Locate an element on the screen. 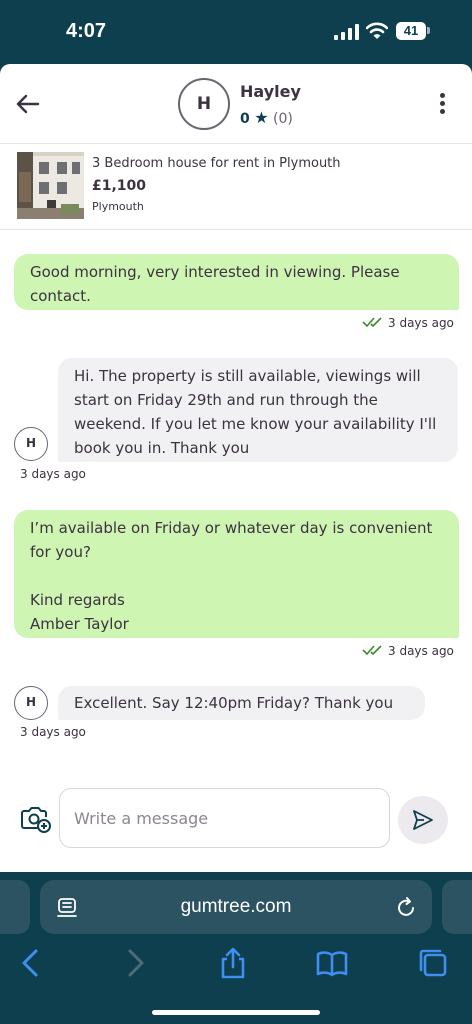 Image resolution: width=472 pixels, height=1024 pixels. message-text: Excellent. Say 12:40pm Friday? Thank you is located at coordinates (234, 703).